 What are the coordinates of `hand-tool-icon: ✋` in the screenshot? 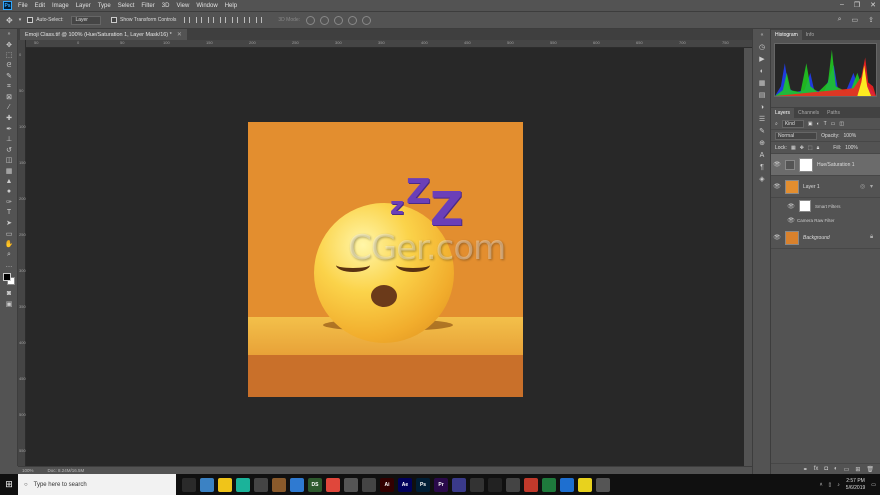 It's located at (9, 244).